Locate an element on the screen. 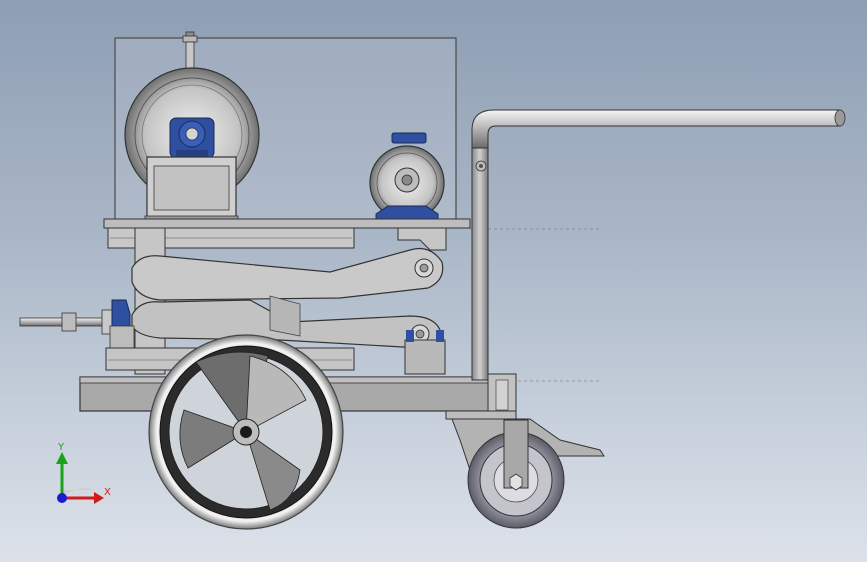 This screenshot has height=562, width=867. gear-housing is located at coordinates (191, 189).